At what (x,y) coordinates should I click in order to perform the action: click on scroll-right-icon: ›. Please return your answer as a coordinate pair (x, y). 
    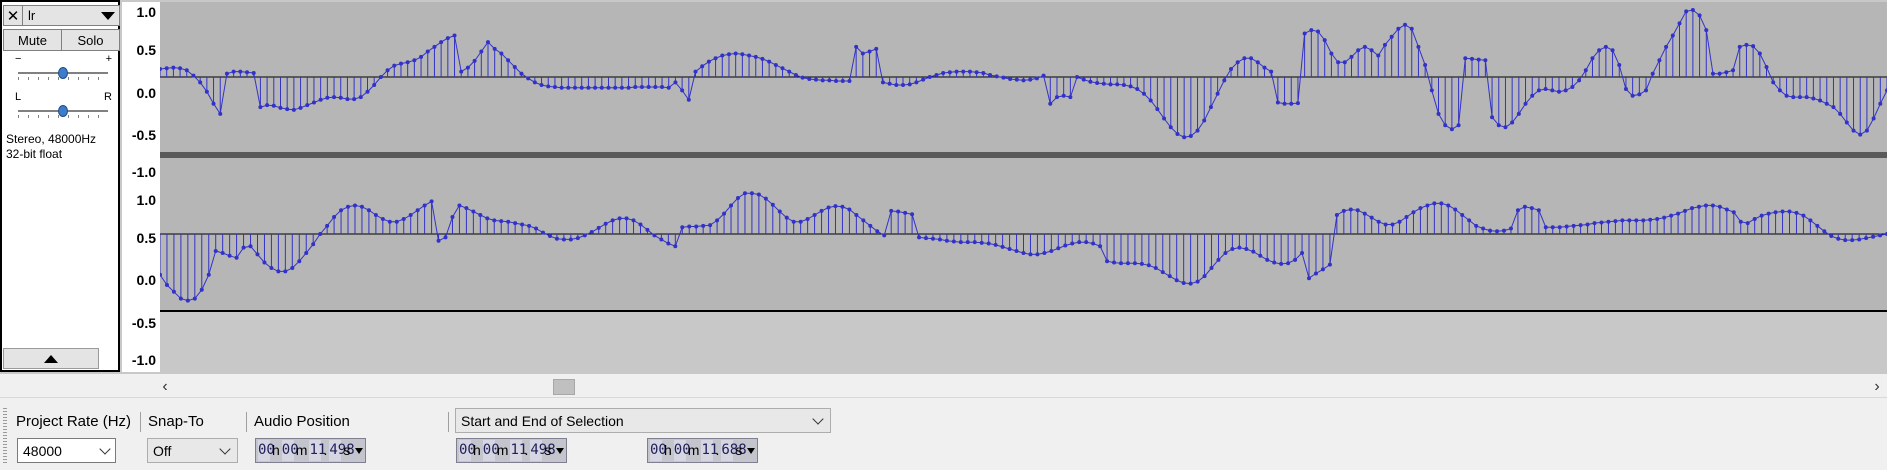
    Looking at the image, I should click on (1877, 387).